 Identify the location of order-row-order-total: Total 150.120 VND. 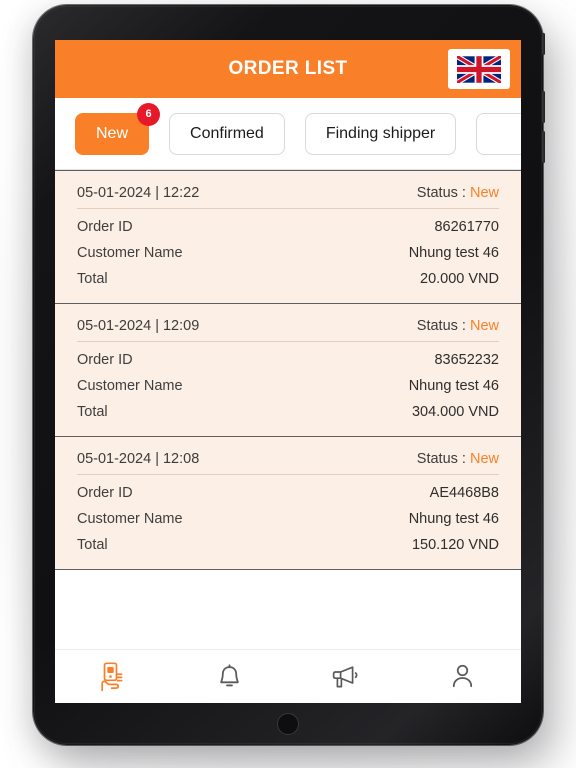
(288, 540).